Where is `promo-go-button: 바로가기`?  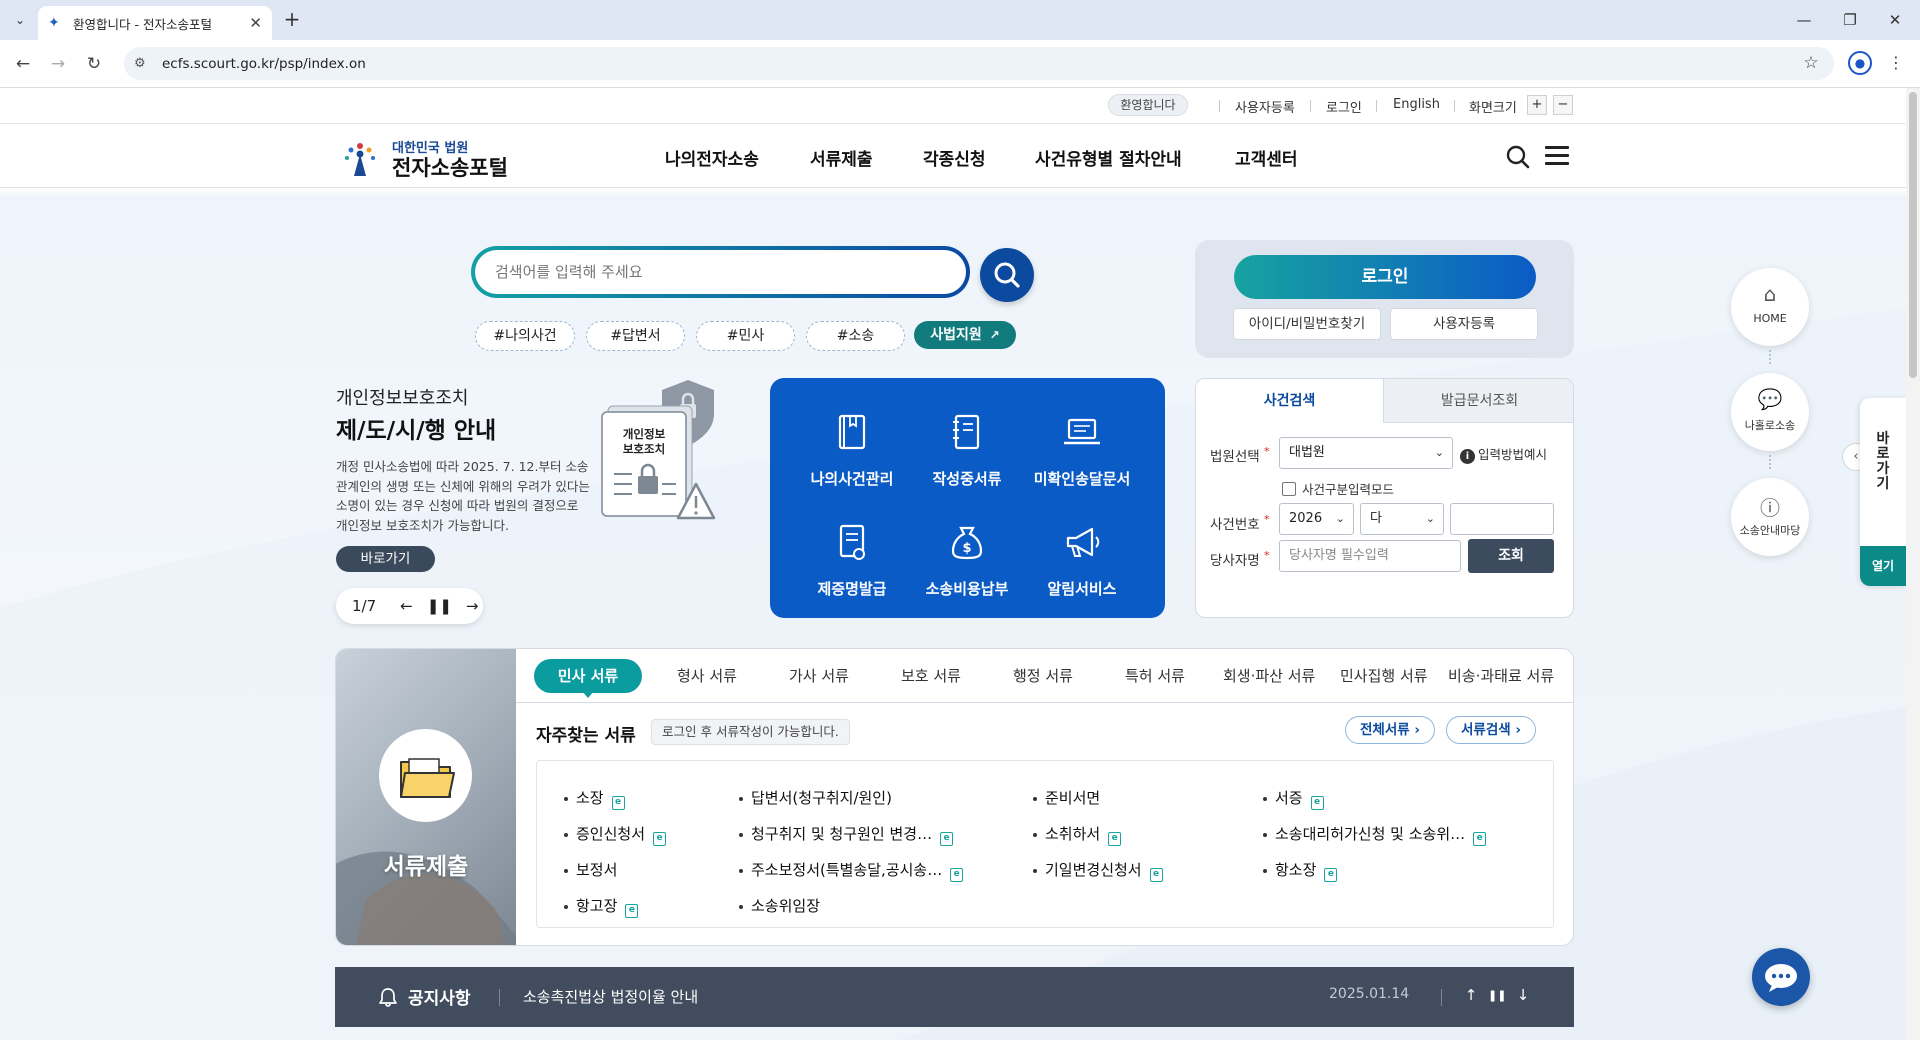
promo-go-button: 바로가기 is located at coordinates (385, 559).